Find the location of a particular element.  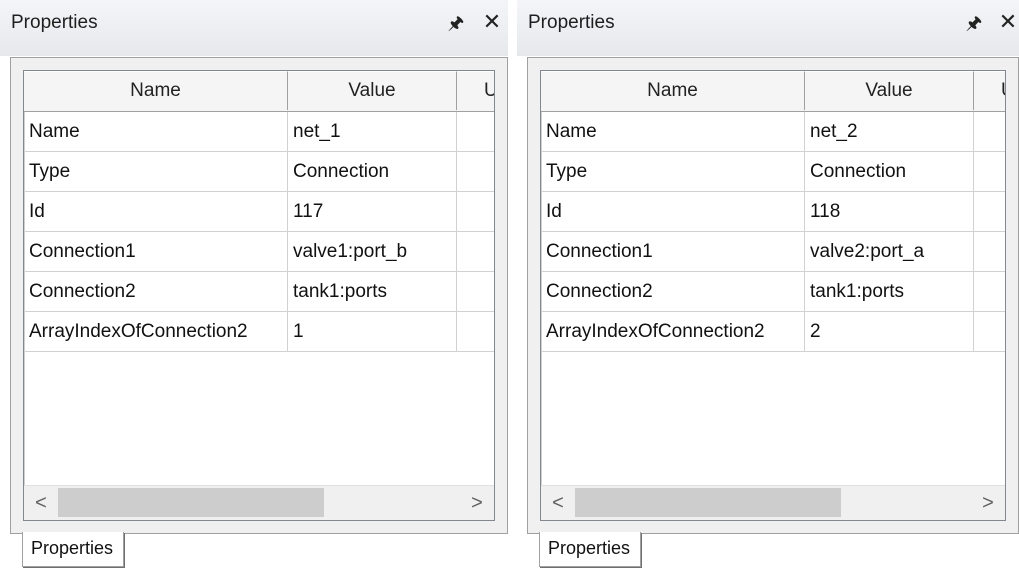

table-row: ArrayIndexOfConnection2 2 is located at coordinates (773, 332).